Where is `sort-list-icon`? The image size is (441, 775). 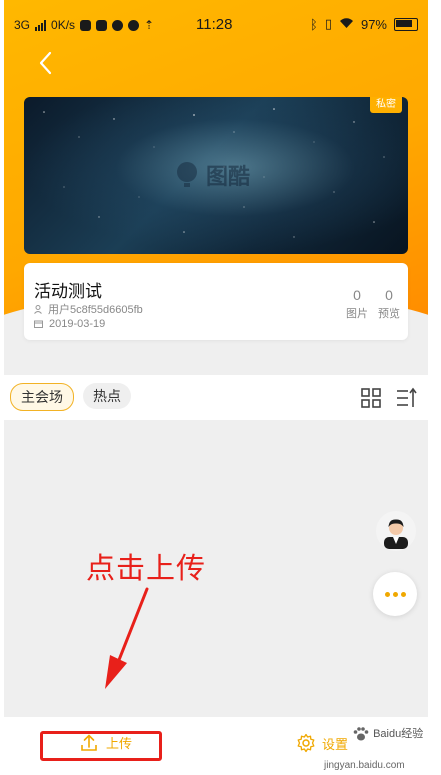 sort-list-icon is located at coordinates (407, 397).